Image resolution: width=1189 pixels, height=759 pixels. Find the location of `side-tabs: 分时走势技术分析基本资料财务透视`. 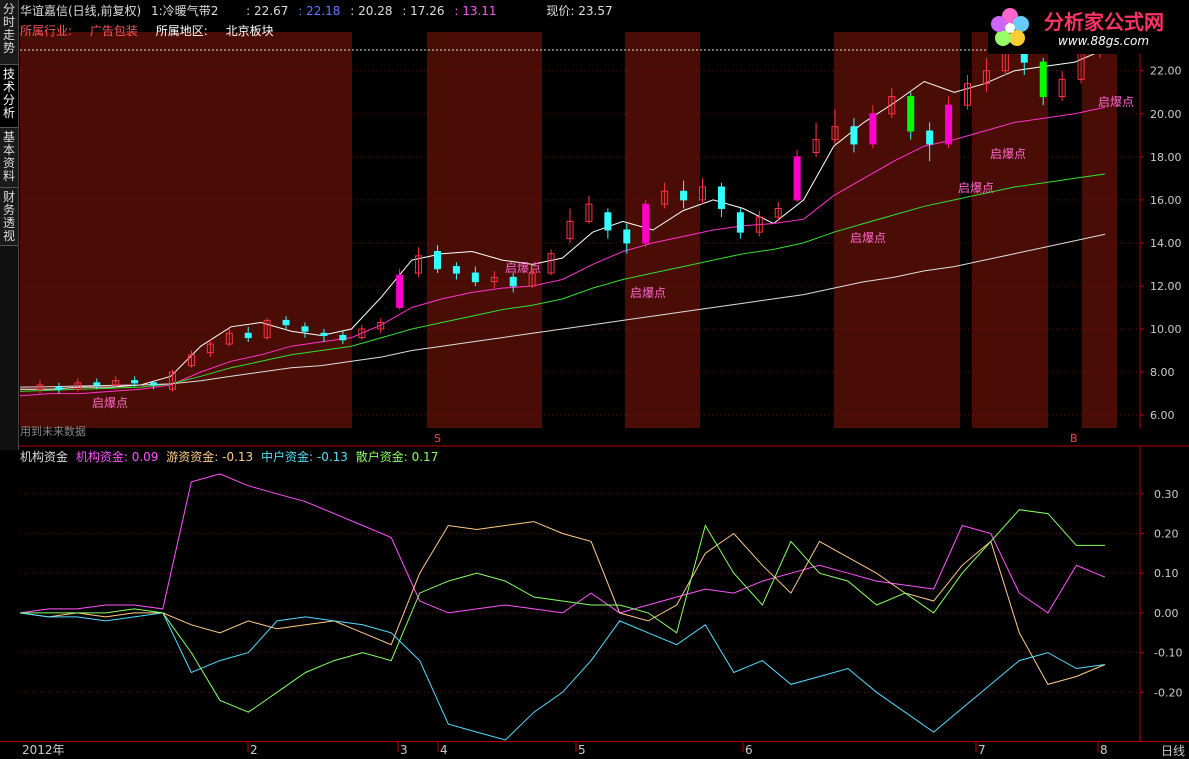

side-tabs: 分时走势技术分析基本资料财务透视 is located at coordinates (9, 225).